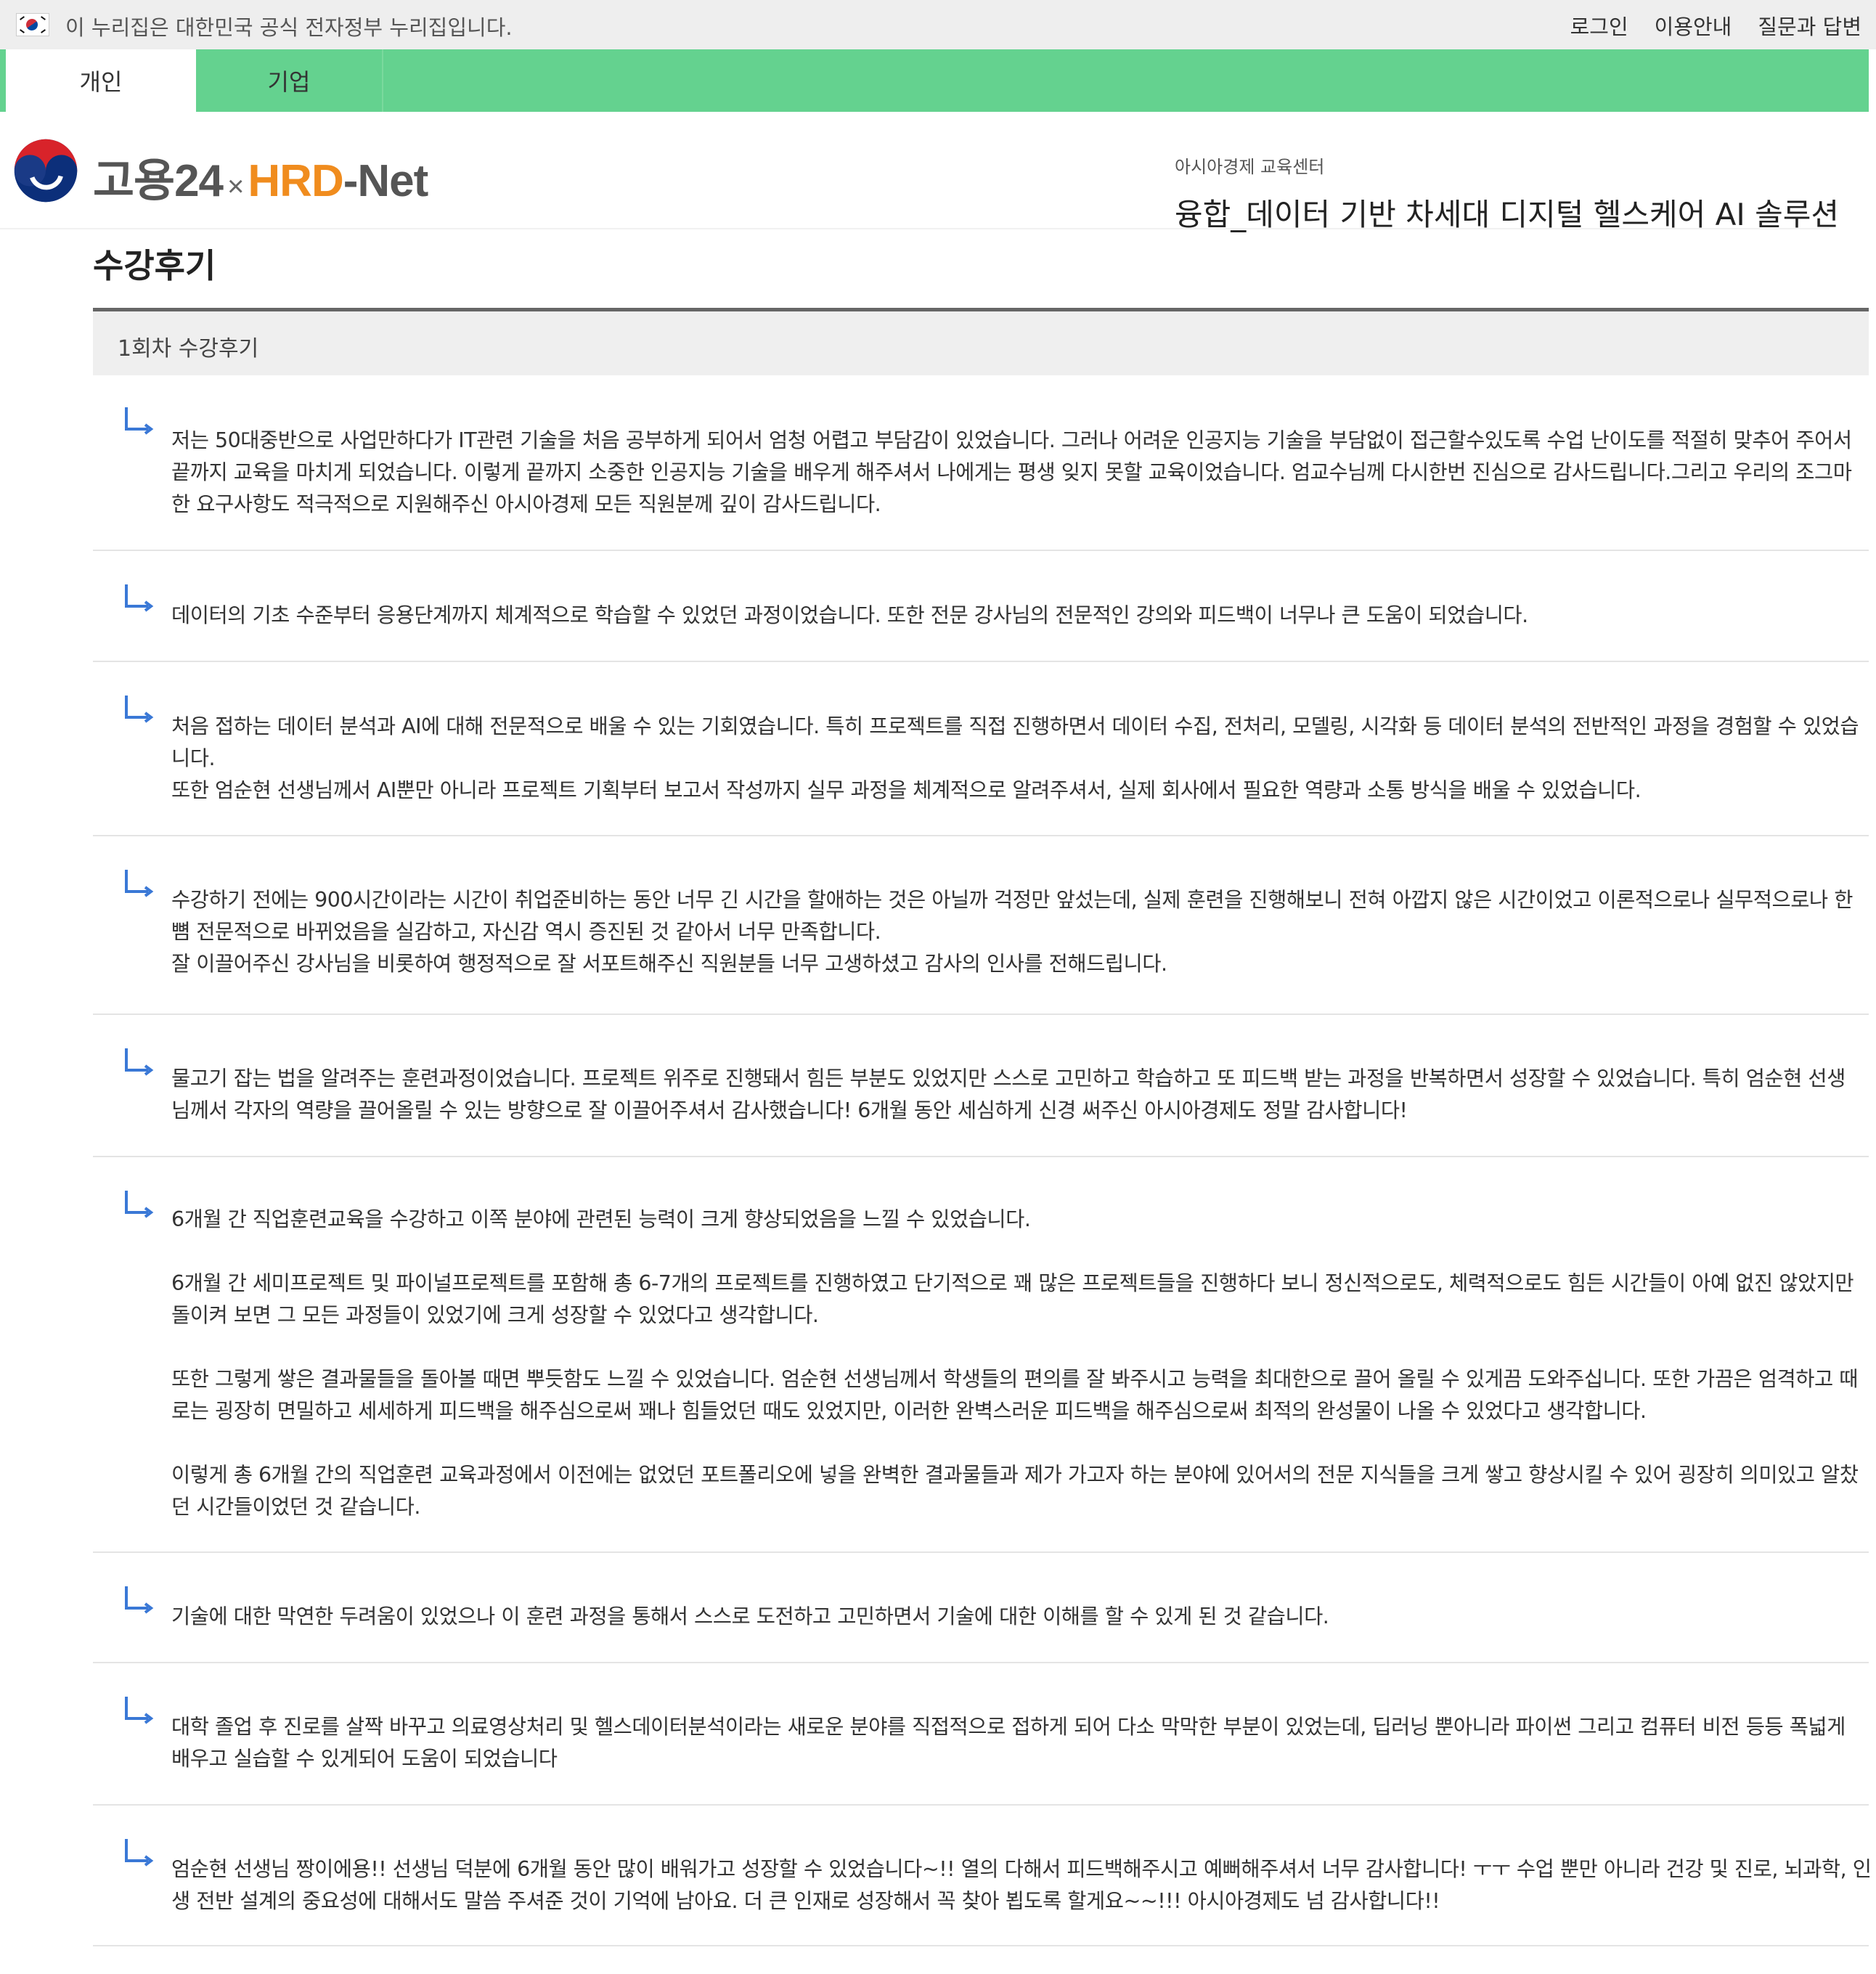 The image size is (1876, 1974). What do you see at coordinates (98, 80) in the screenshot?
I see `tab-personal: 개인` at bounding box center [98, 80].